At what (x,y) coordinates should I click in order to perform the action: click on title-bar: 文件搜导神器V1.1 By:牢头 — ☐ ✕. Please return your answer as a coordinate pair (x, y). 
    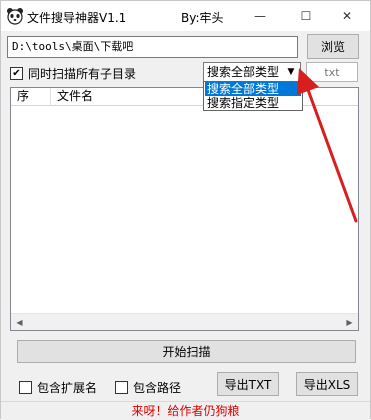
    Looking at the image, I should click on (185, 16).